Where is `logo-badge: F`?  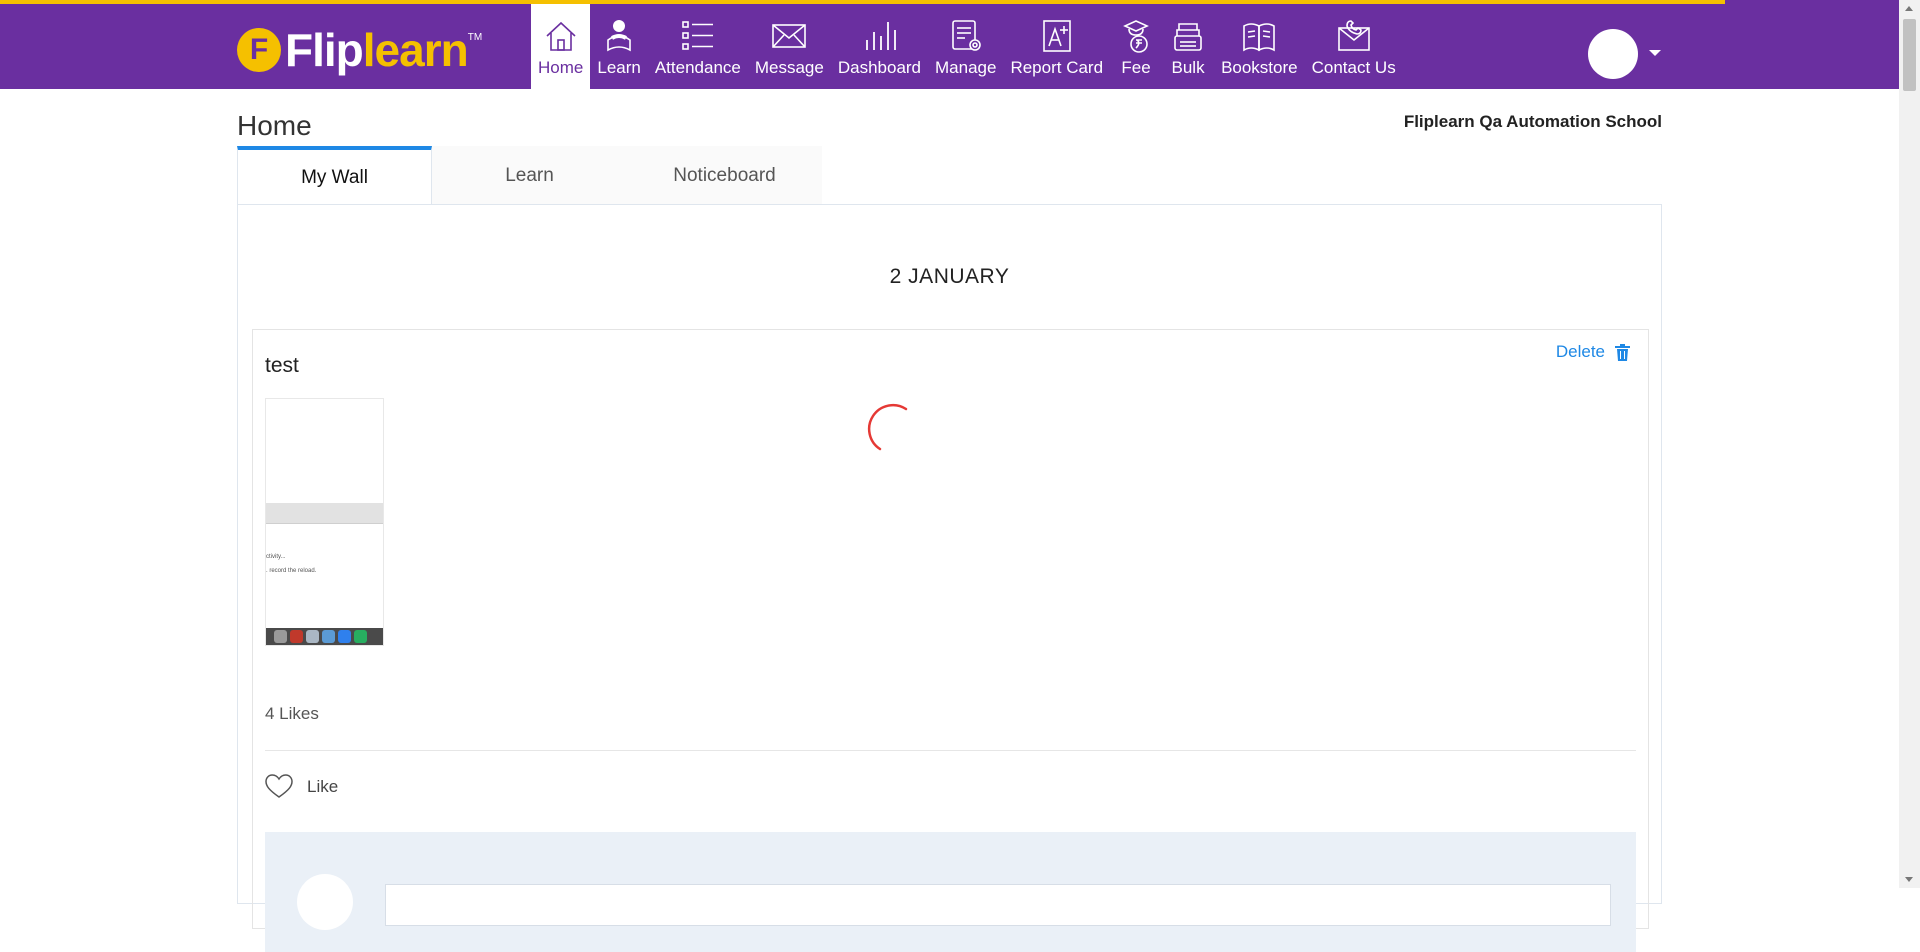
logo-badge: F is located at coordinates (259, 50).